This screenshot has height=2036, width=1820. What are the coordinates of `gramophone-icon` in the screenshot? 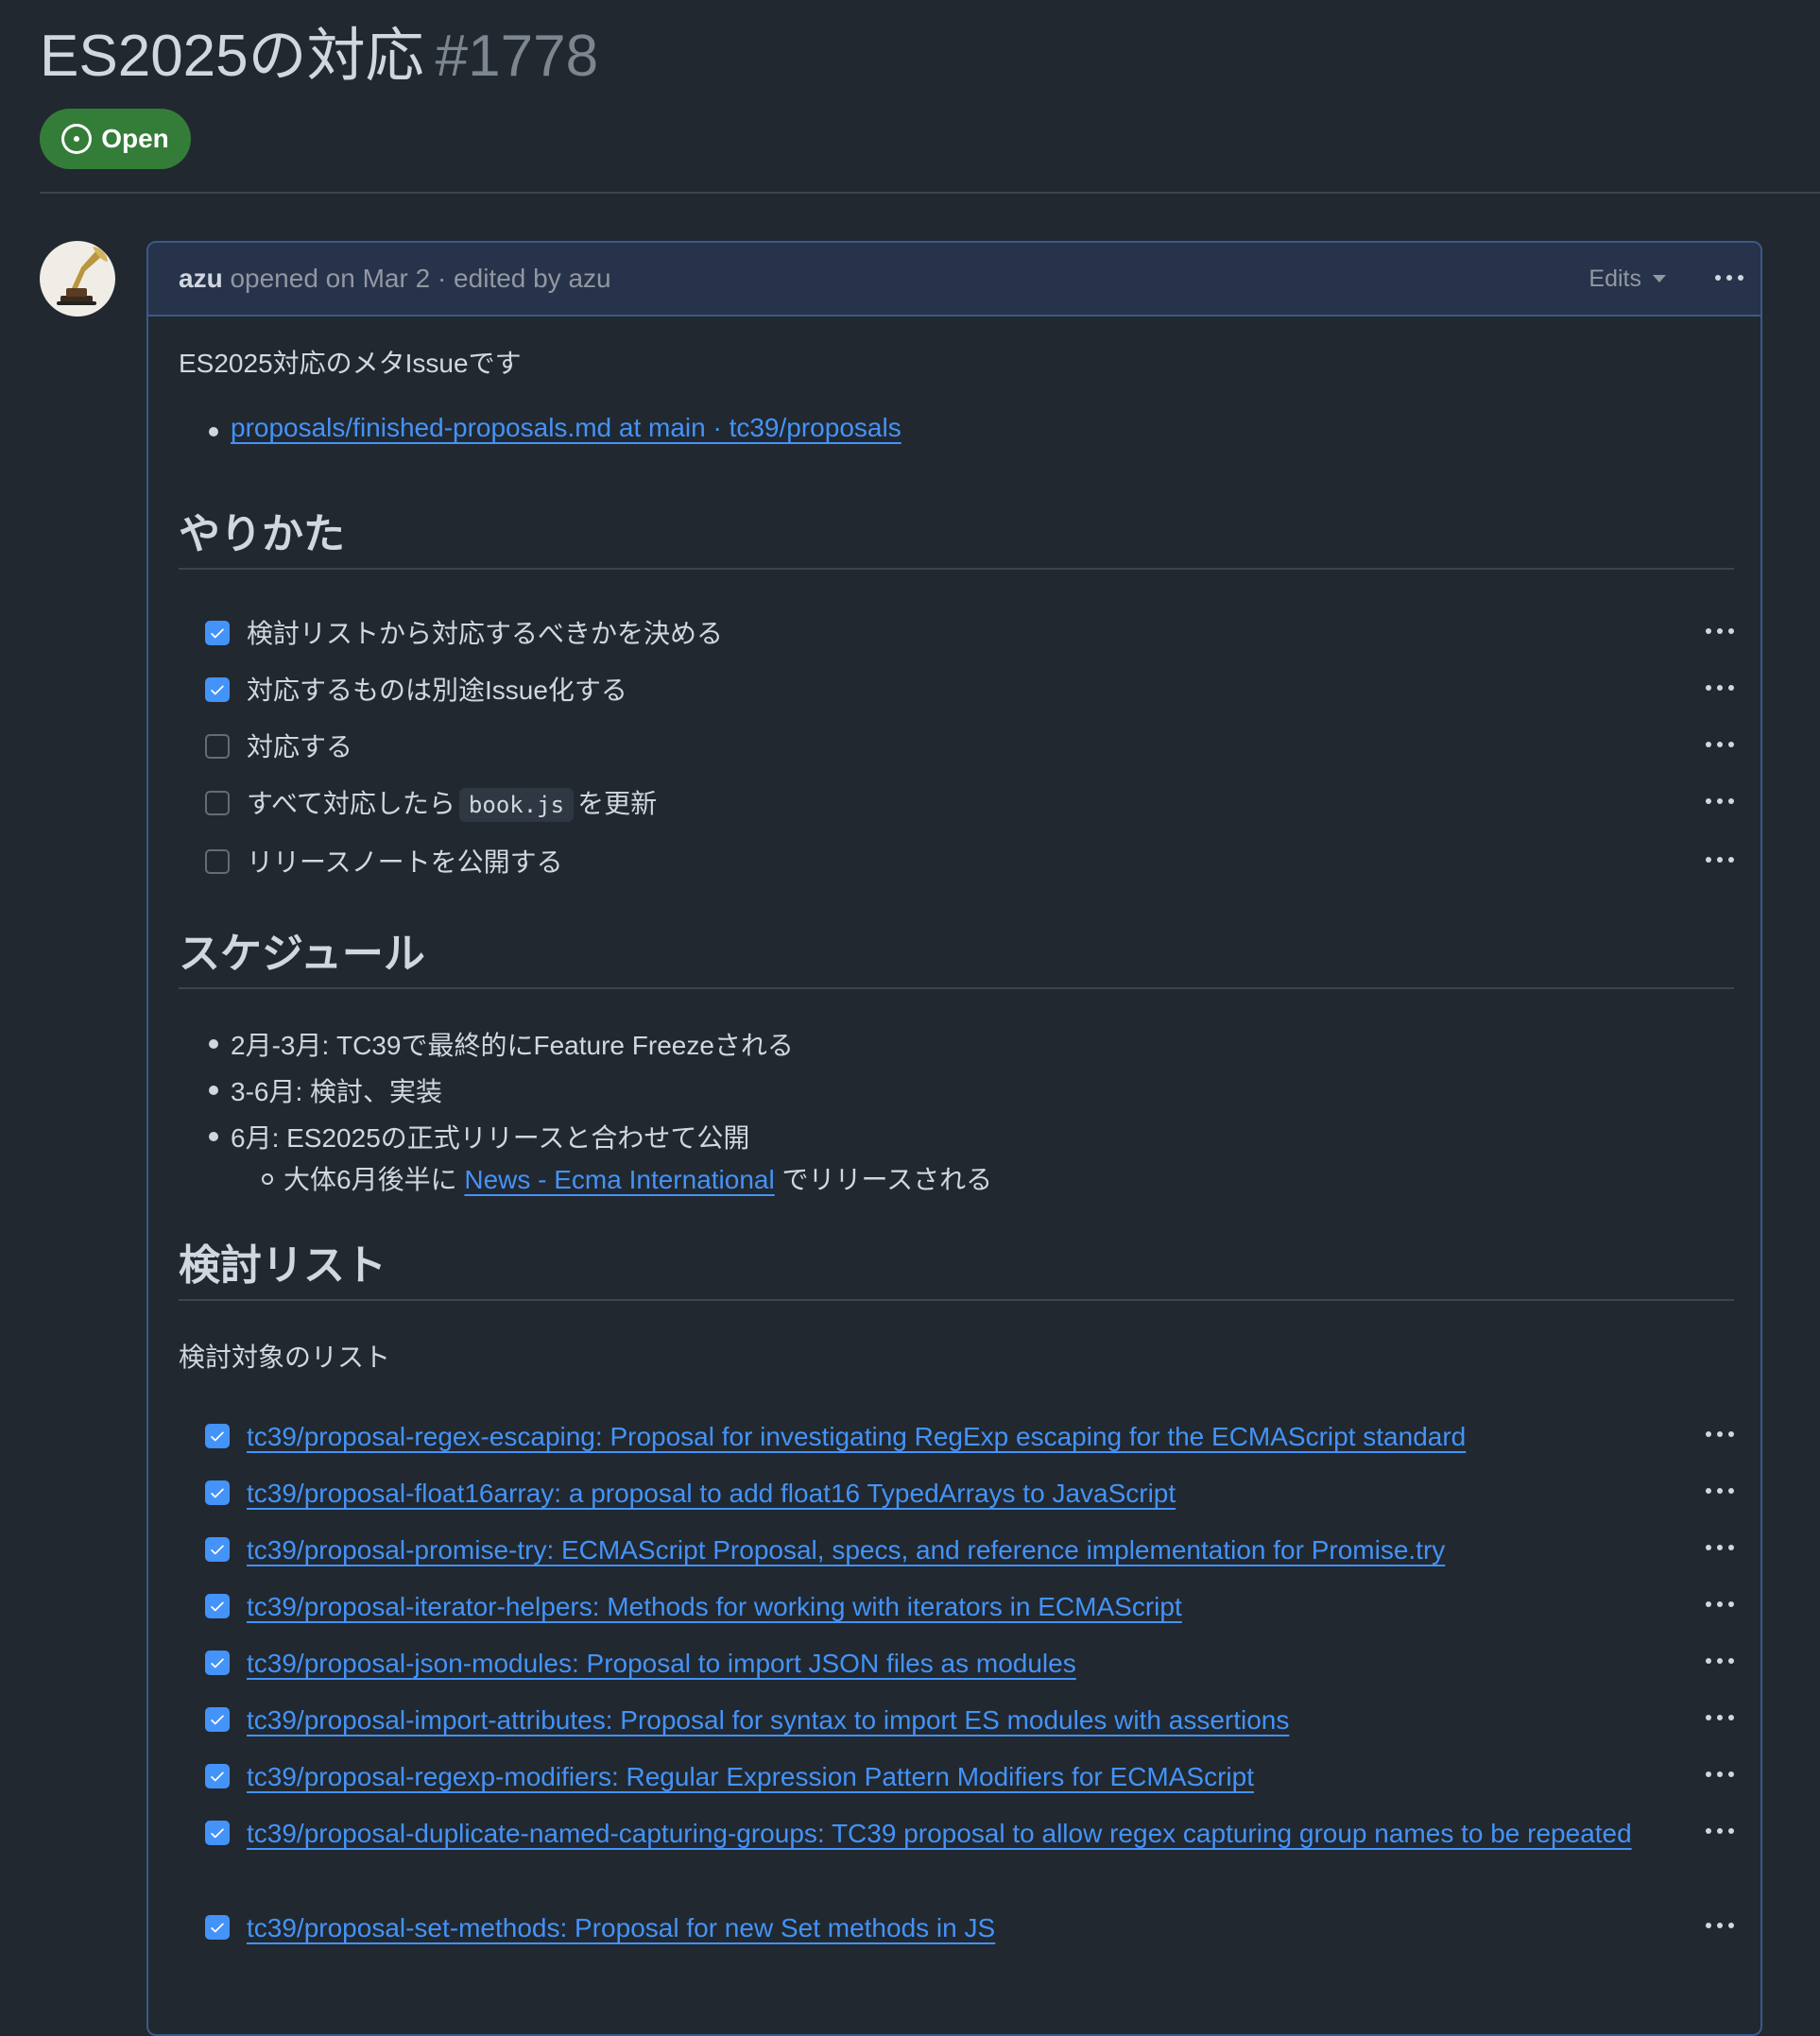 It's located at (82, 276).